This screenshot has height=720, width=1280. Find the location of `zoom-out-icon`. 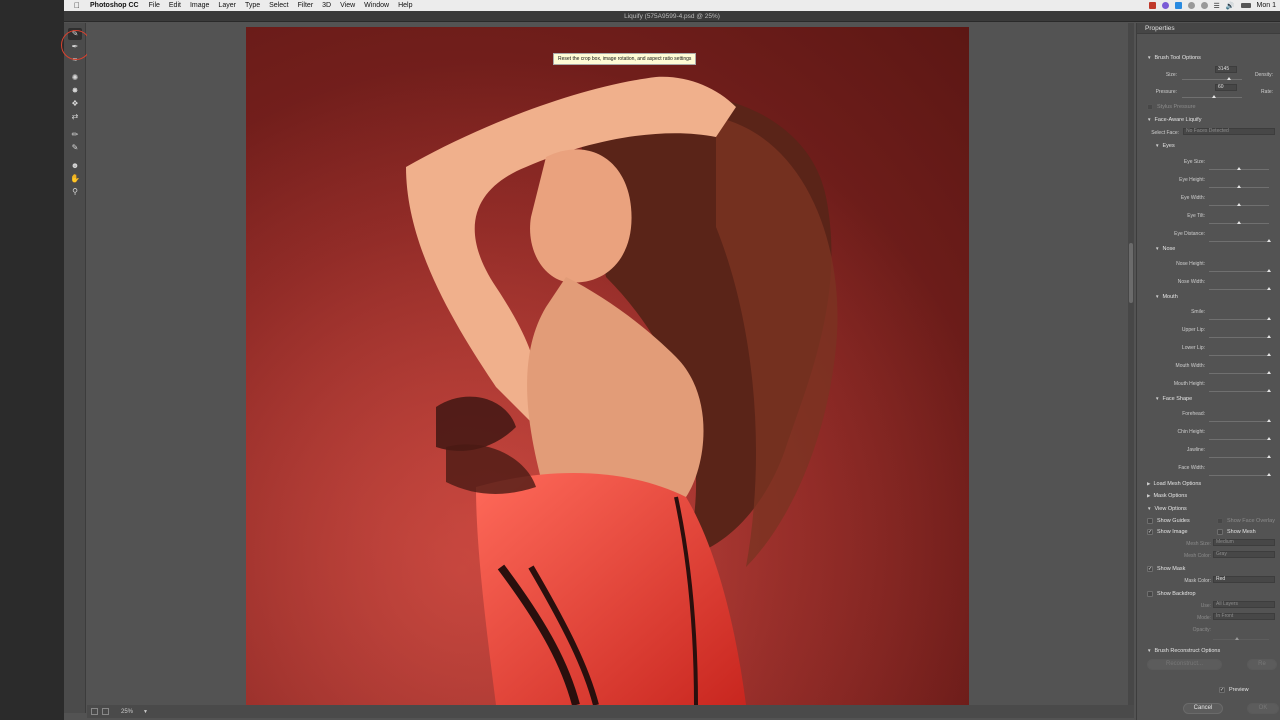

zoom-out-icon is located at coordinates (94, 711).